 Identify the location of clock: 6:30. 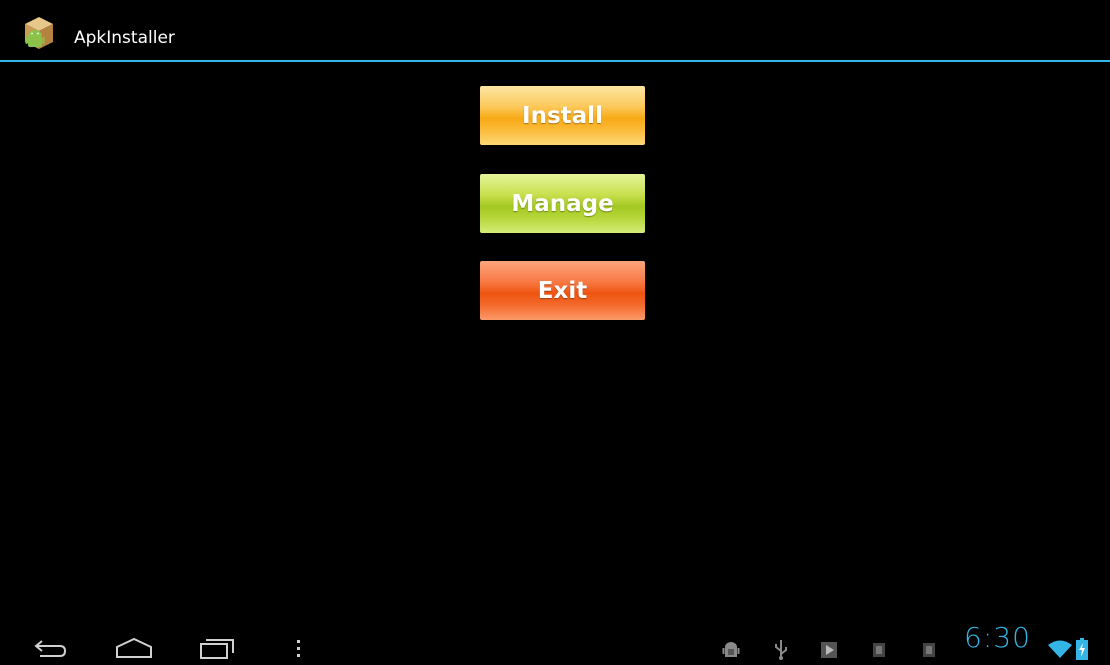
(997, 637).